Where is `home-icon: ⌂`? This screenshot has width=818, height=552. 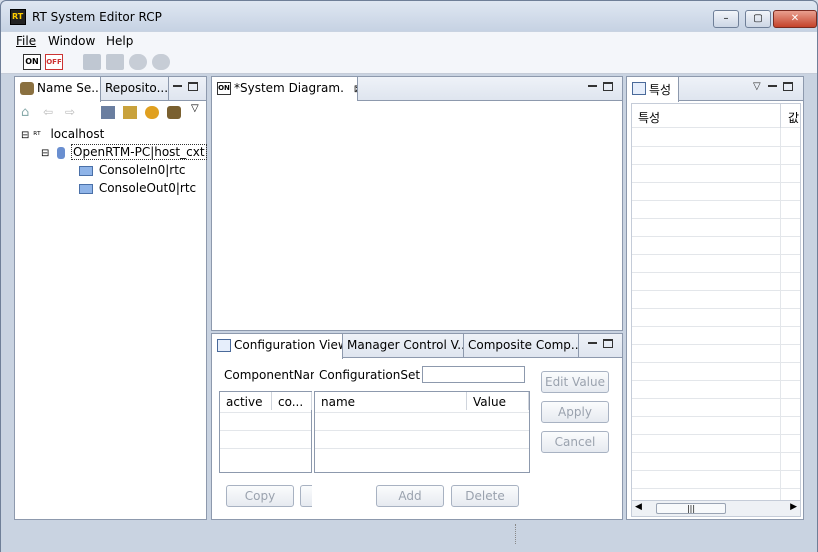
home-icon: ⌂ is located at coordinates (25, 112).